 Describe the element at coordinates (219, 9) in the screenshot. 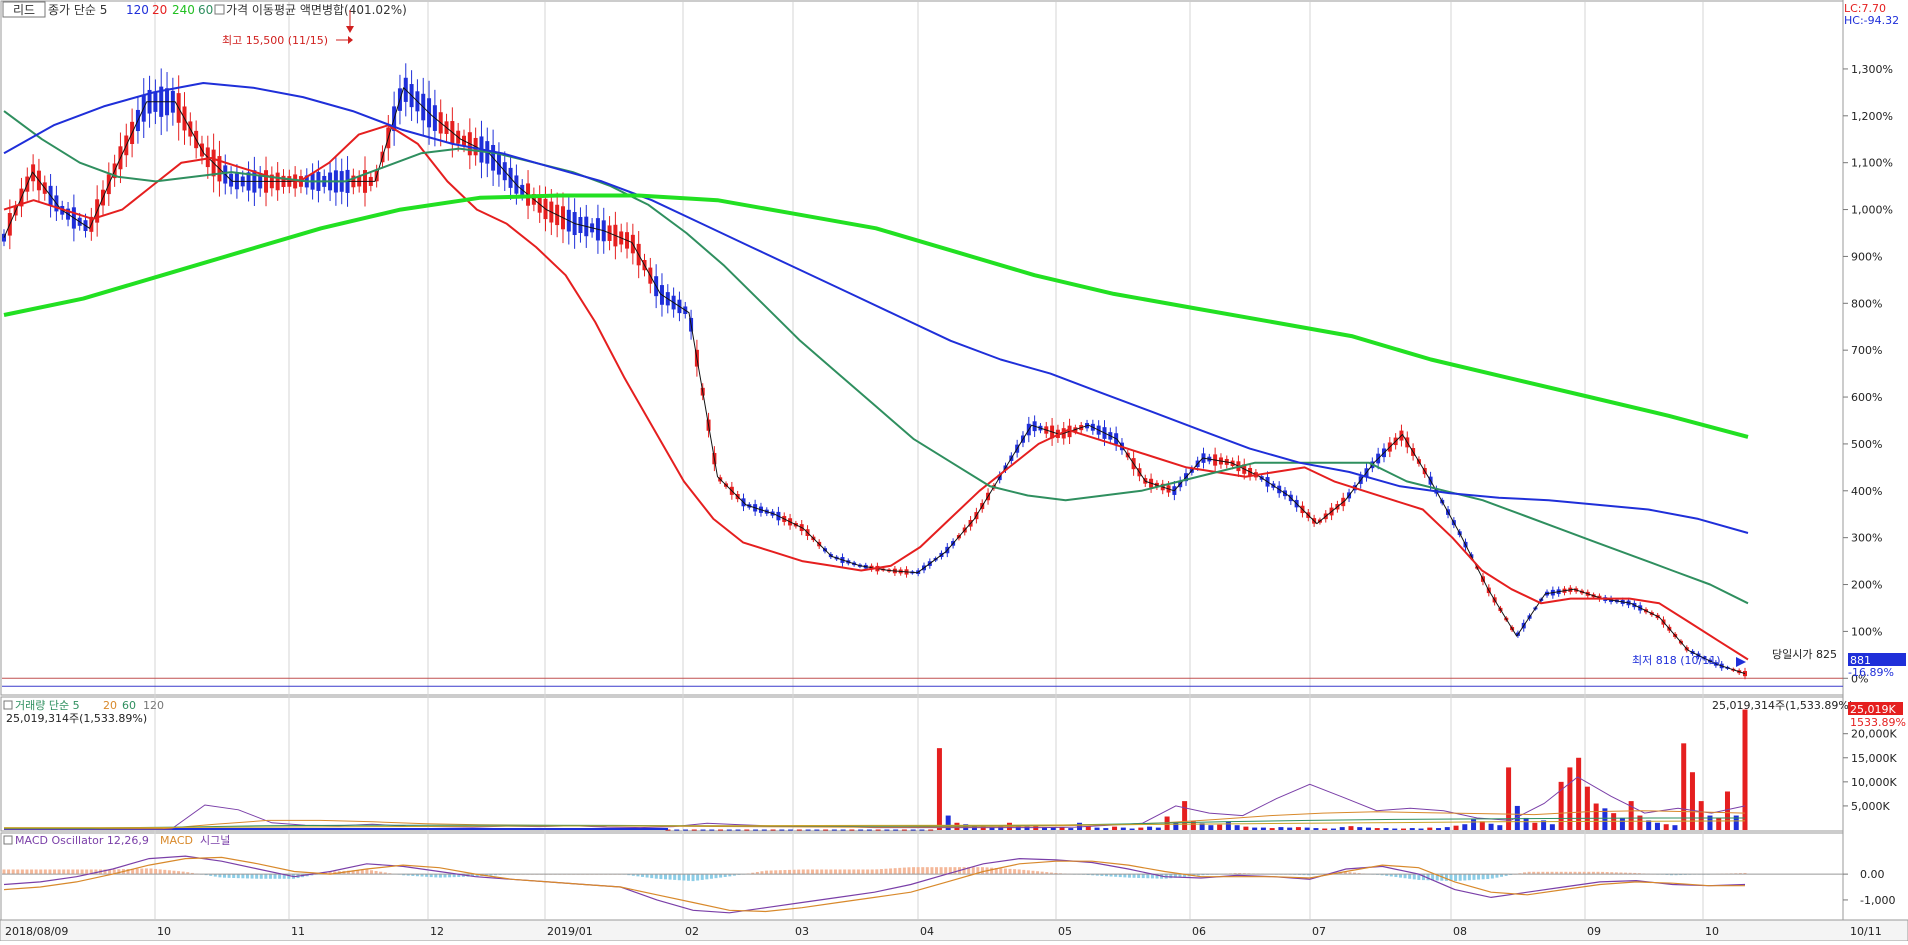

I see `overlay-checkbox` at that location.